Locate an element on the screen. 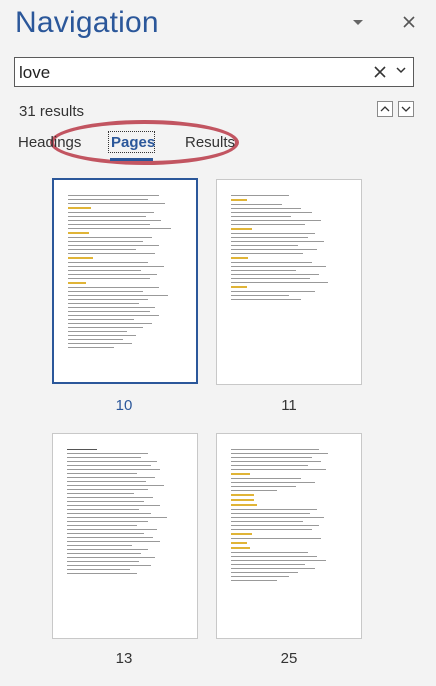  clear-search-button is located at coordinates (380, 72).